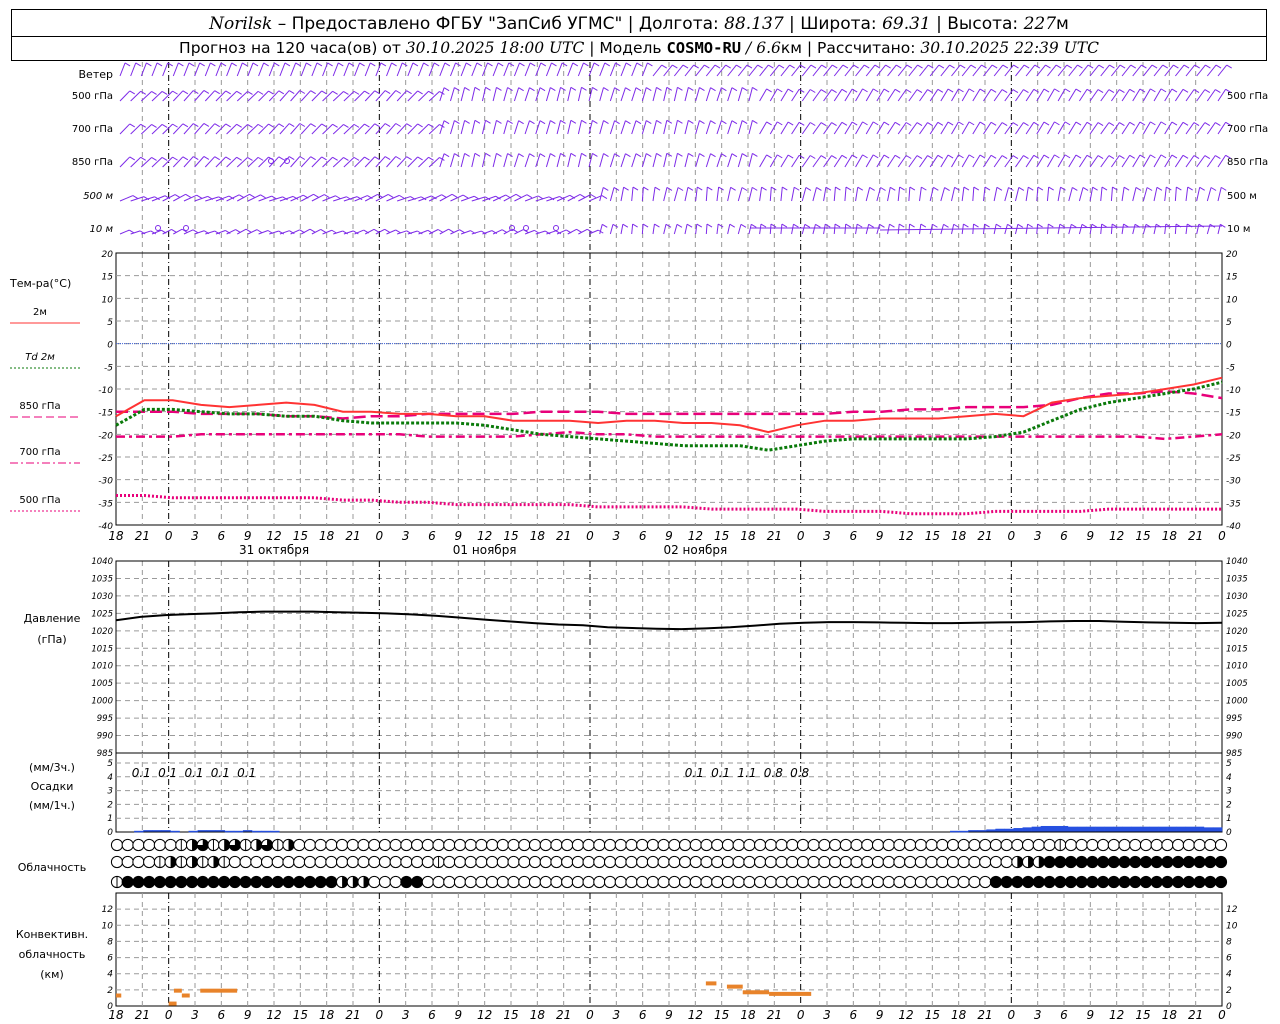 The width and height of the screenshot is (1280, 1024). I want to click on wind-level-label: 700 гПа, so click(92, 129).